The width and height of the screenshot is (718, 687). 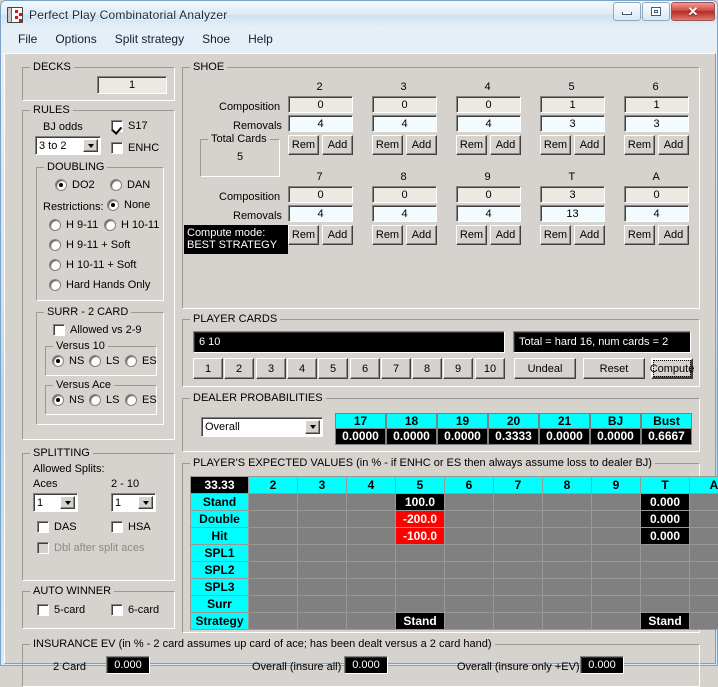 I want to click on restriction-h911-soft-radio: H 9-11 + Soft, so click(x=89, y=245).